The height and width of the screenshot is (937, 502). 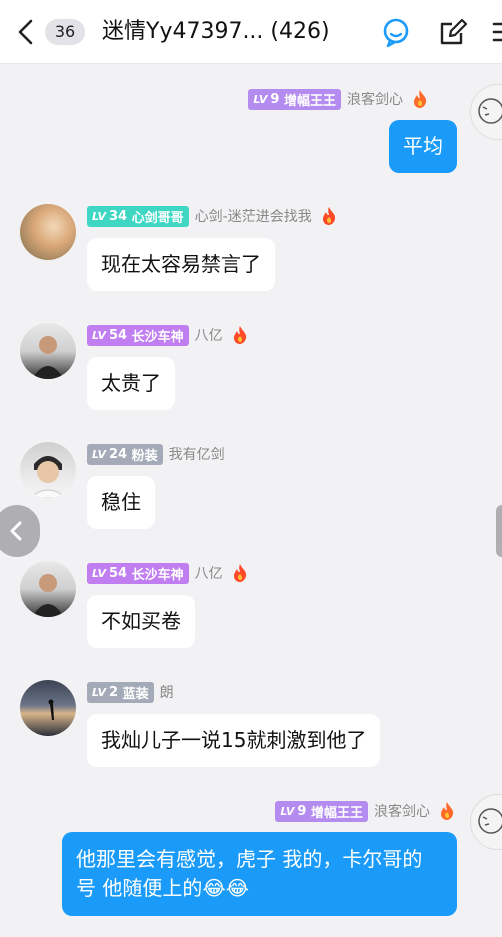 I want to click on message-row: LV 54 长沙车神 八亿 太贵了, so click(x=251, y=373).